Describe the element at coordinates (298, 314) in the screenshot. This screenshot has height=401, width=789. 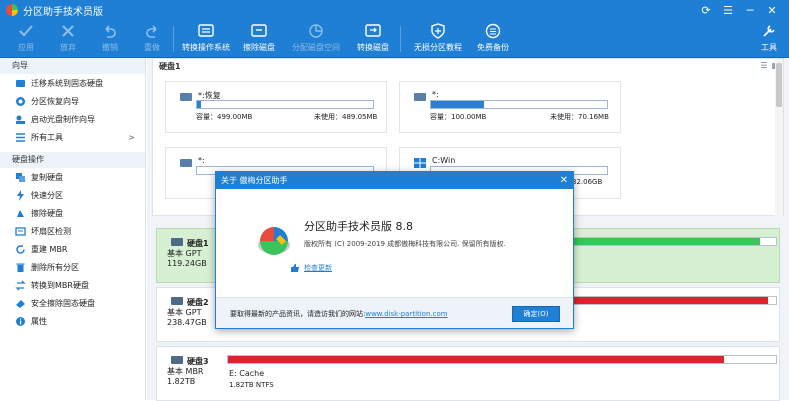
I see `footer-message: 要取得最新的产品资讯，请造访我们的网站:` at that location.